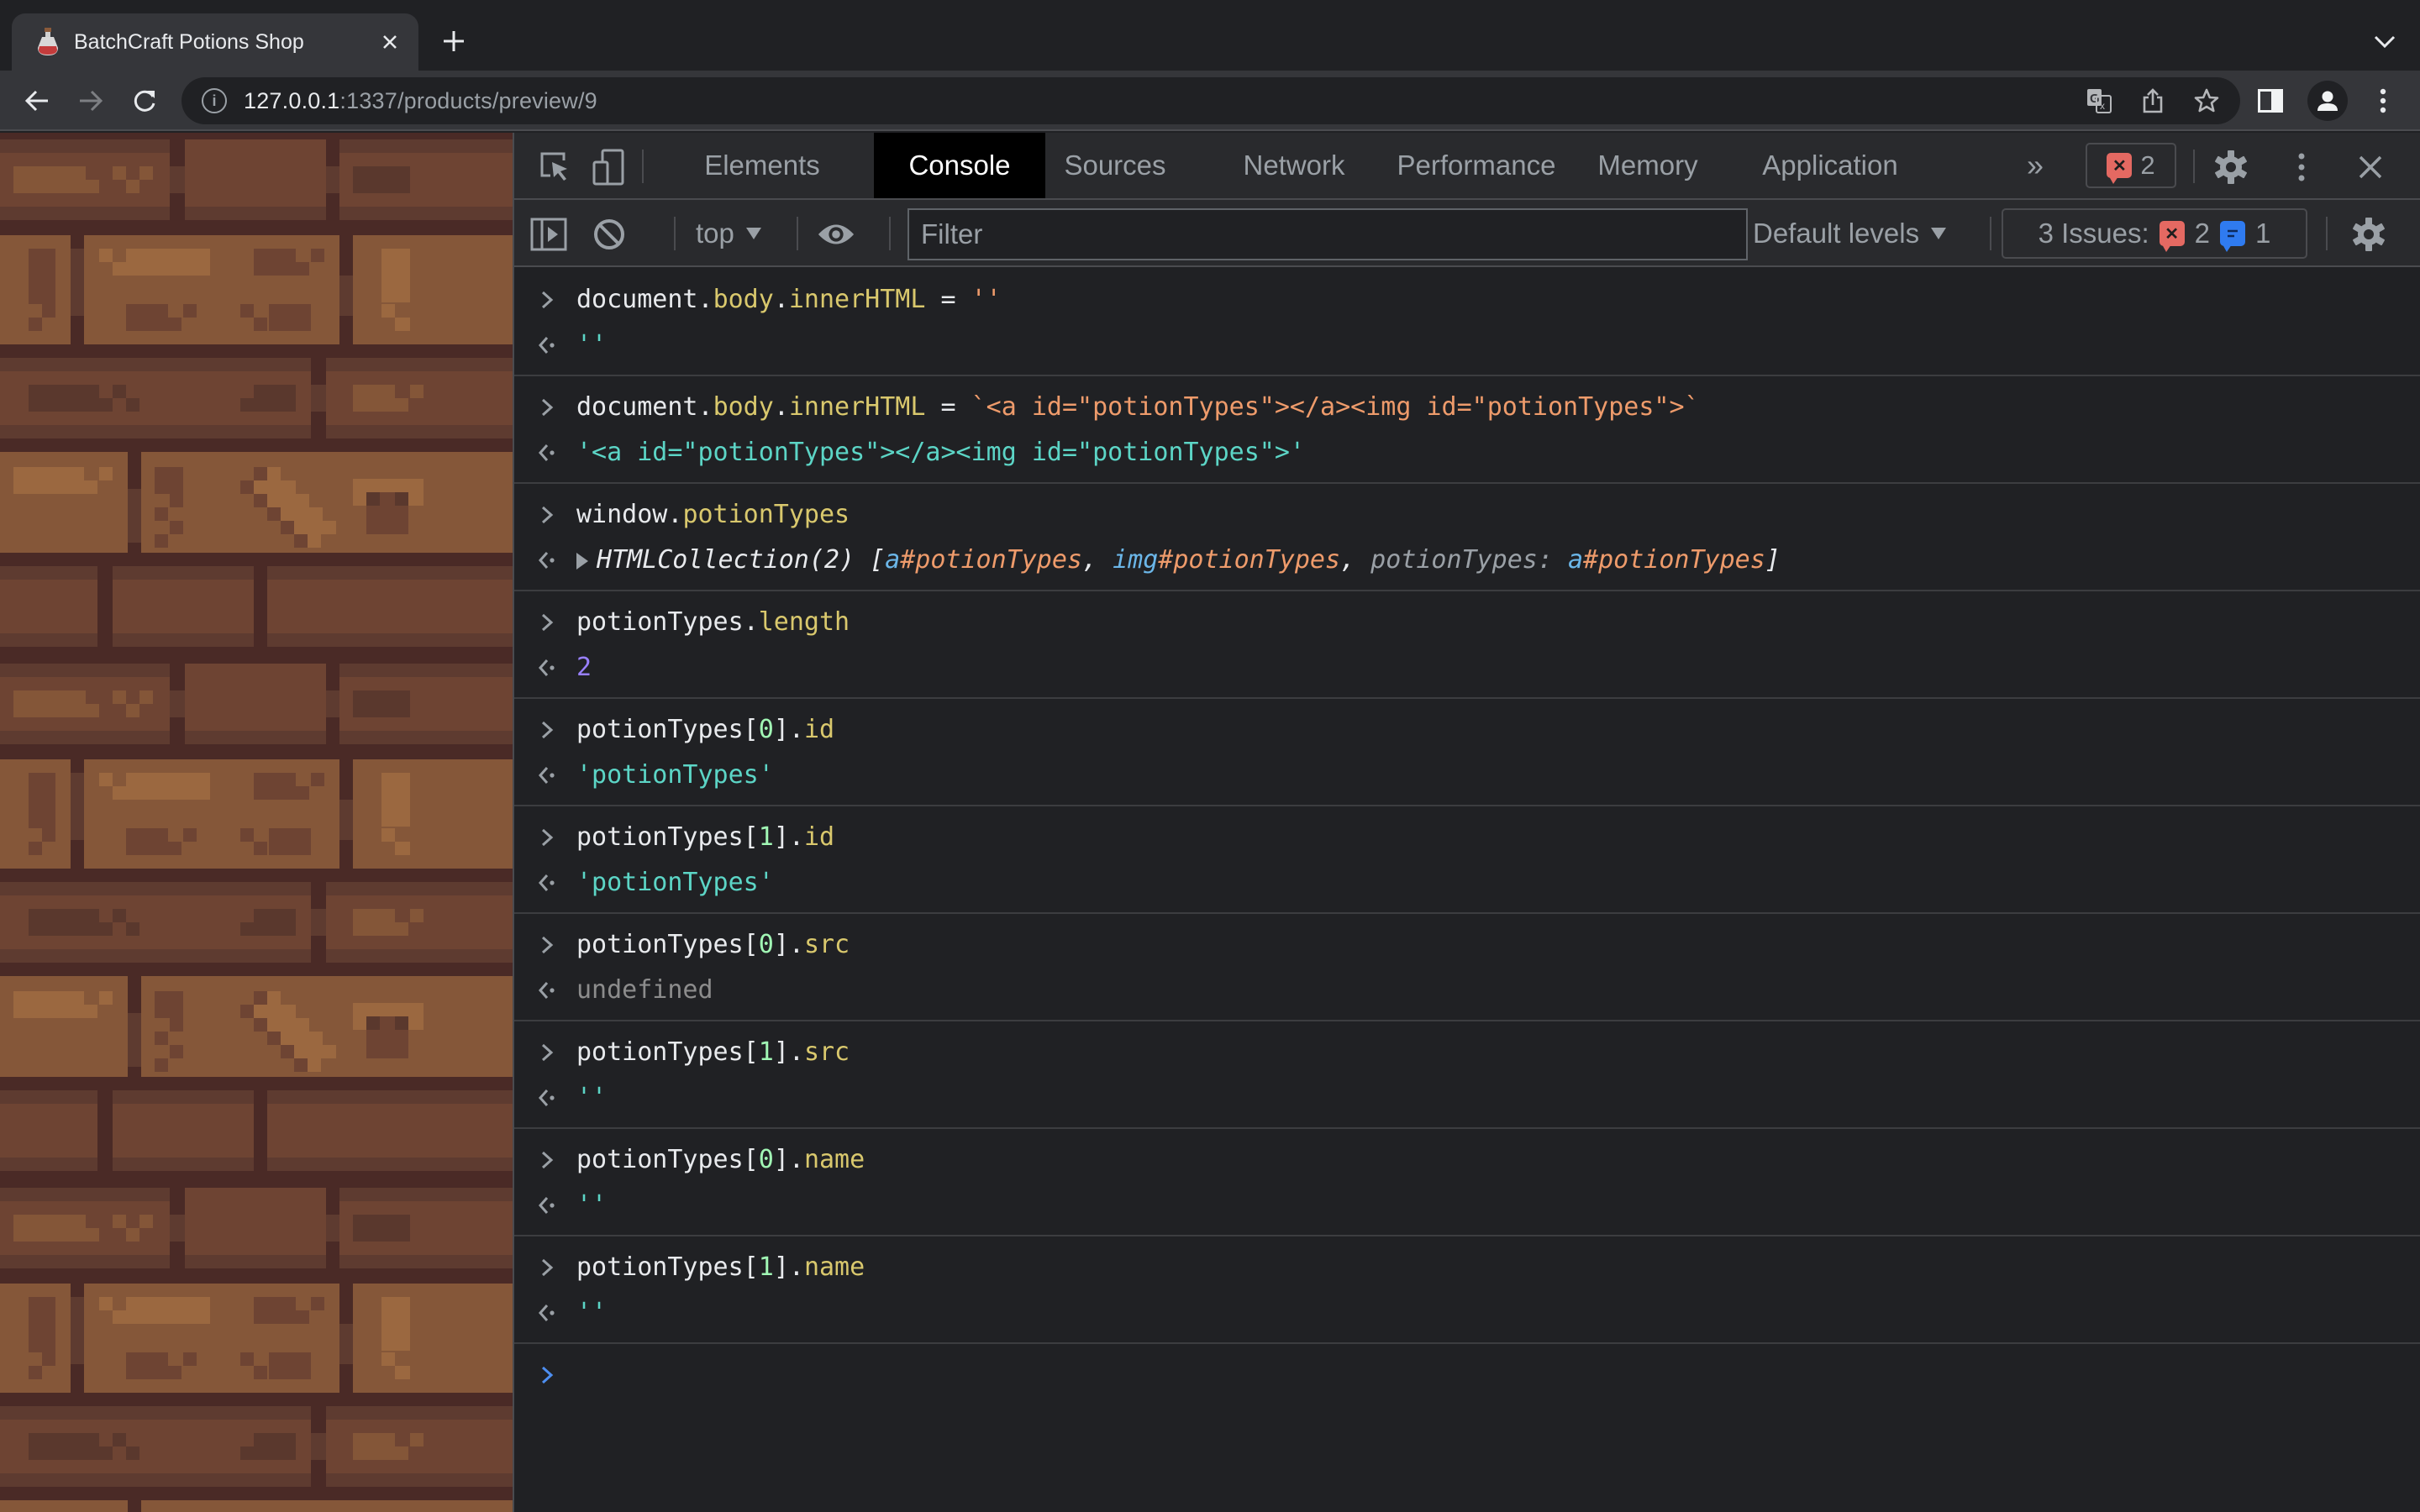 The image size is (2420, 1512). Describe the element at coordinates (1211, 100) in the screenshot. I see `address-bar: i 127.0.0.1:1337/products/preview/9 Gx` at that location.